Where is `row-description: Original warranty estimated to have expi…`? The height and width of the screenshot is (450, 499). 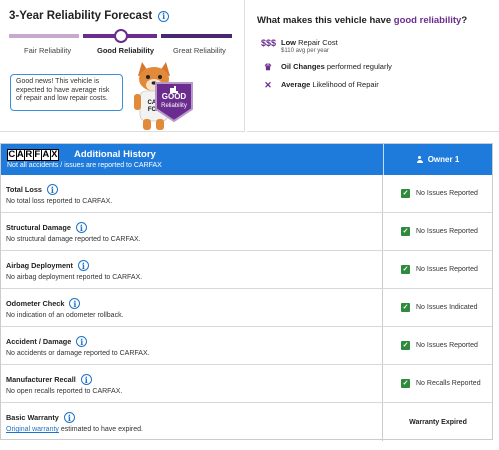 row-description: Original warranty estimated to have expi… is located at coordinates (74, 429).